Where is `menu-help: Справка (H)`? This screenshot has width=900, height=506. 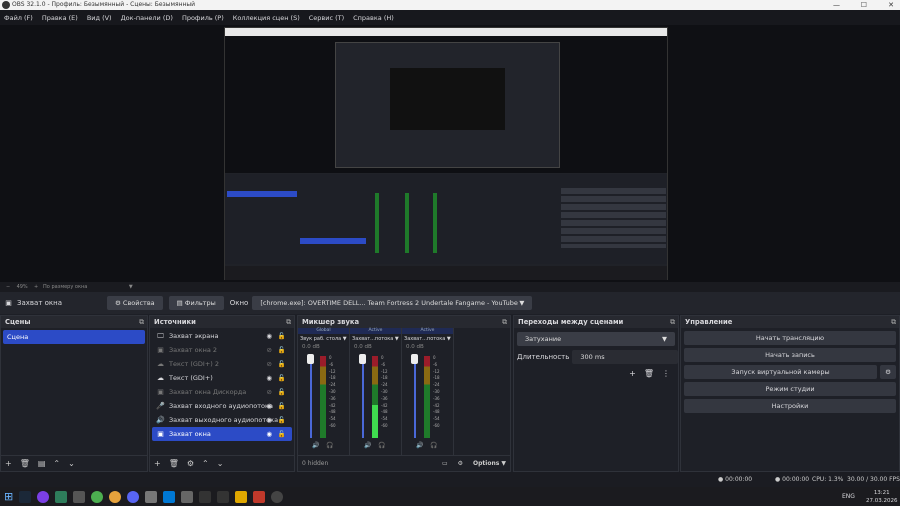 menu-help: Справка (H) is located at coordinates (373, 18).